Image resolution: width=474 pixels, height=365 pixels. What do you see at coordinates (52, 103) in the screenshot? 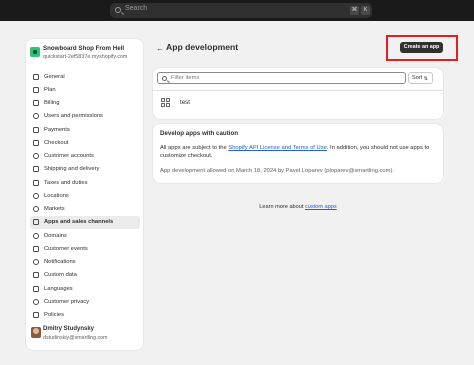
I see `sidebar-item-label: Billing` at bounding box center [52, 103].